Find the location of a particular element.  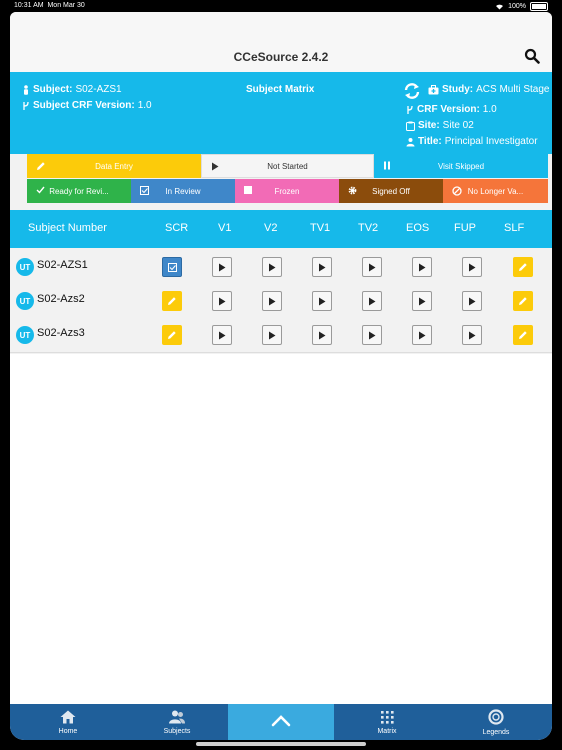

tab-matrix: Matrix is located at coordinates (387, 722).